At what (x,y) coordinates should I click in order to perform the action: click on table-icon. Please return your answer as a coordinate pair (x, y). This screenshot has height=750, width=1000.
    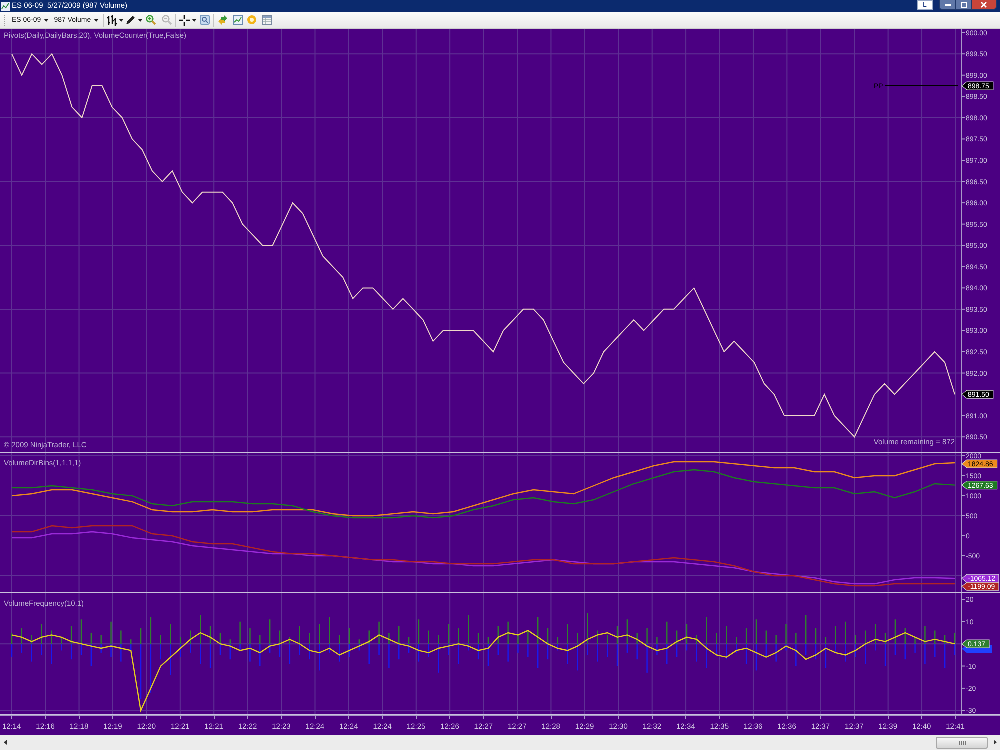
    Looking at the image, I should click on (267, 20).